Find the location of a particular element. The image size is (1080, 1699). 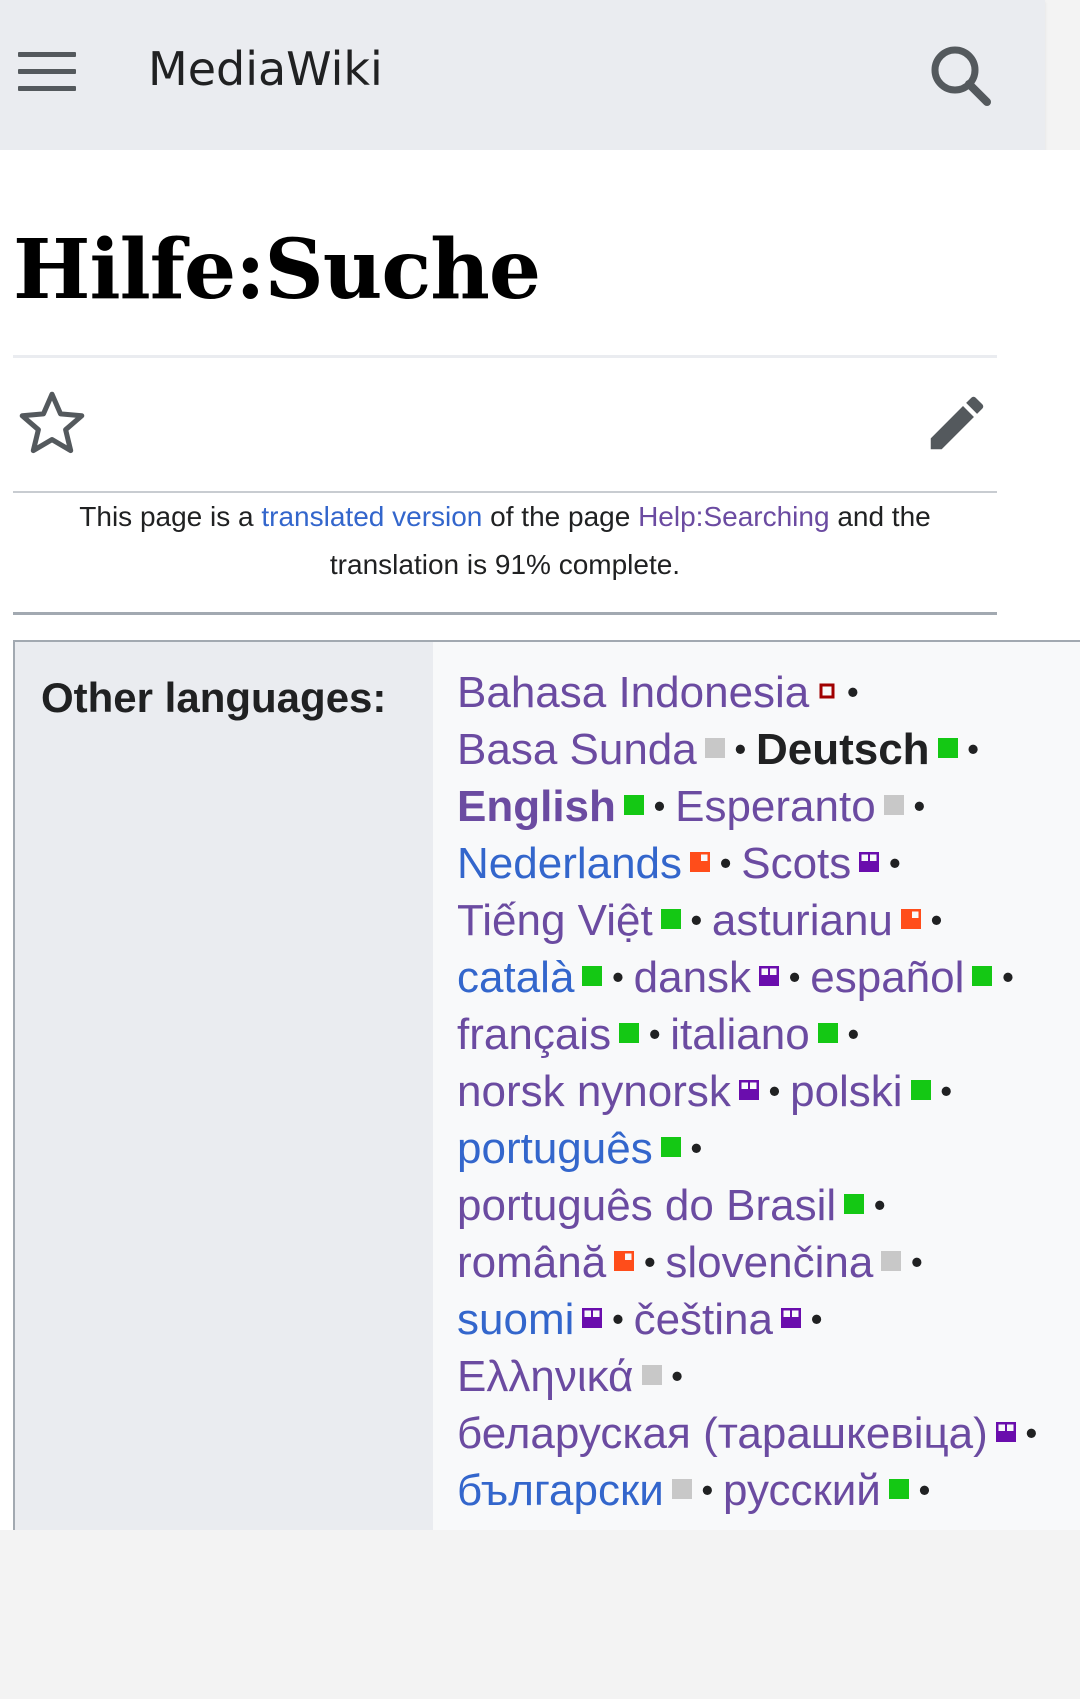

language-row: português do Brasil • is located at coordinates (768, 1205).